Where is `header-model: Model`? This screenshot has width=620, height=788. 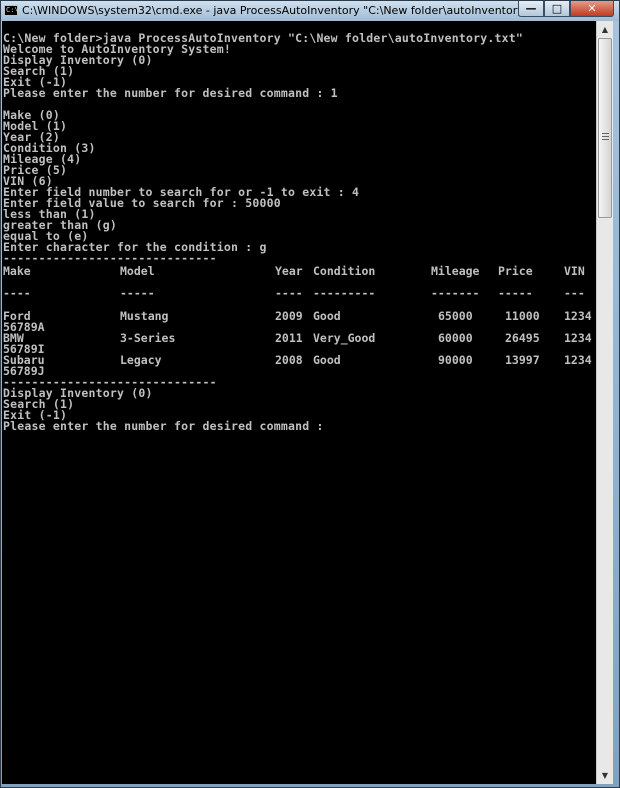 header-model: Model is located at coordinates (137, 271).